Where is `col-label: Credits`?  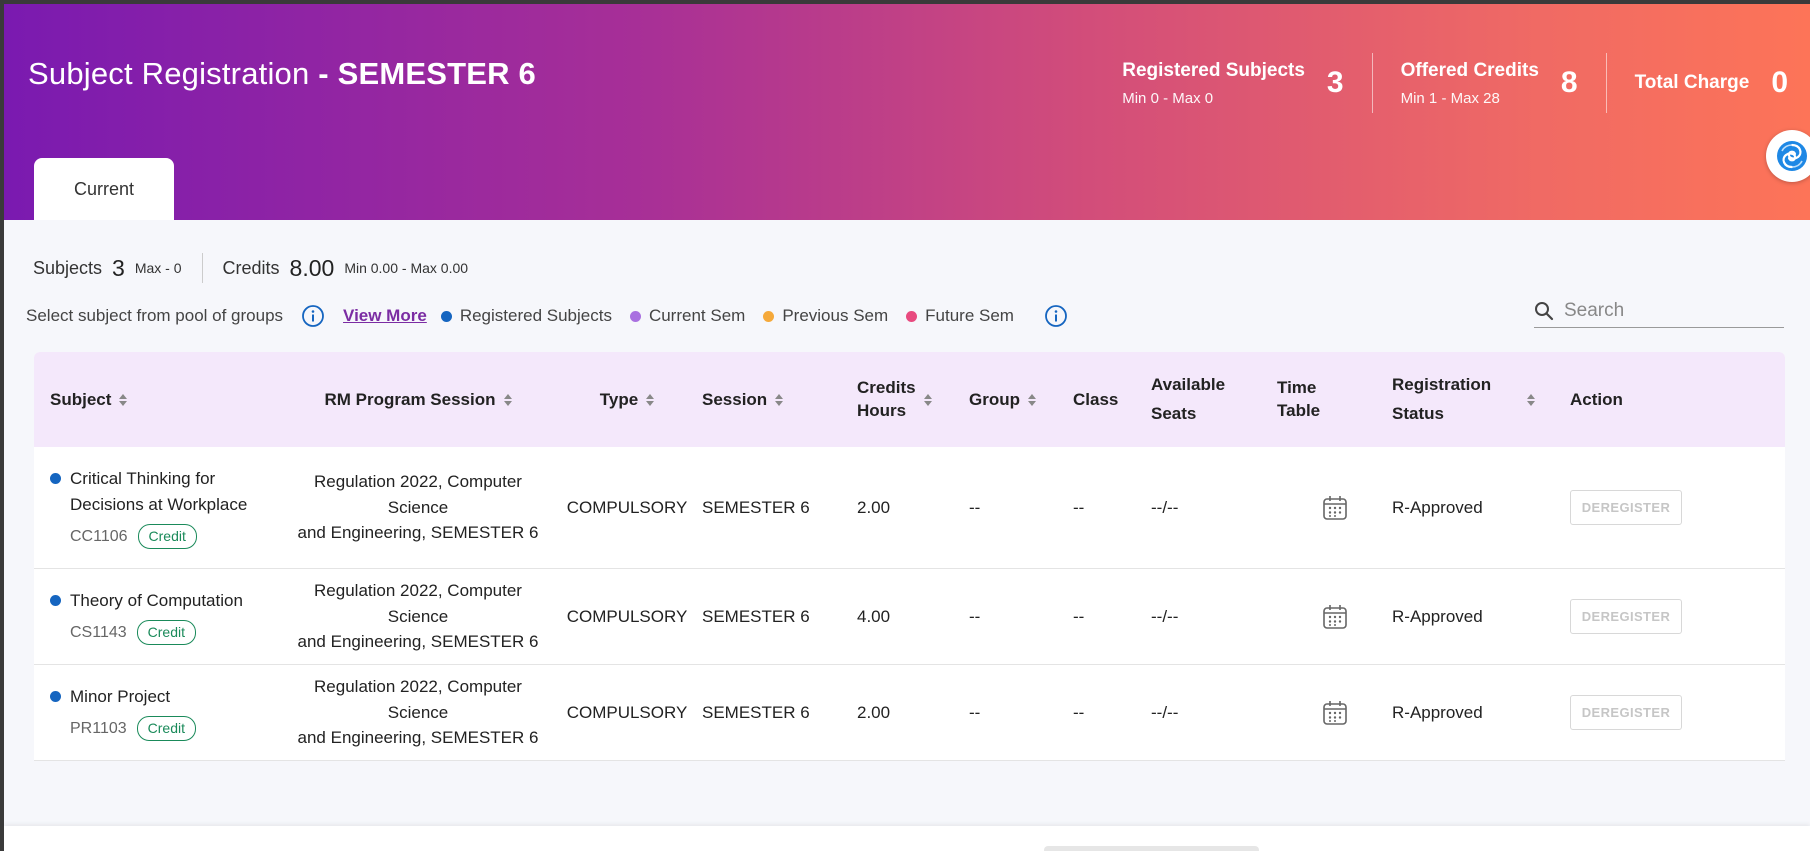
col-label: Credits is located at coordinates (886, 388).